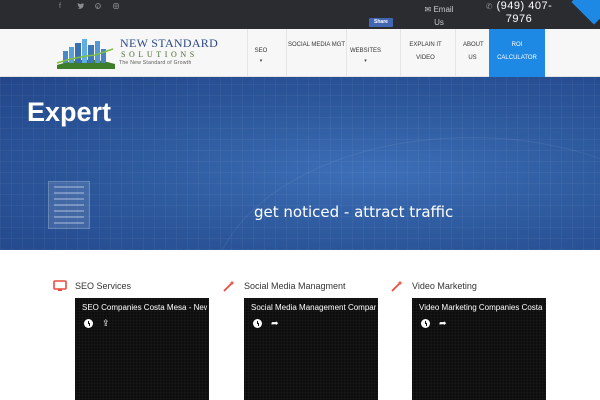 The width and height of the screenshot is (600, 400). Describe the element at coordinates (444, 286) in the screenshot. I see `service-title: Video Marketing` at that location.